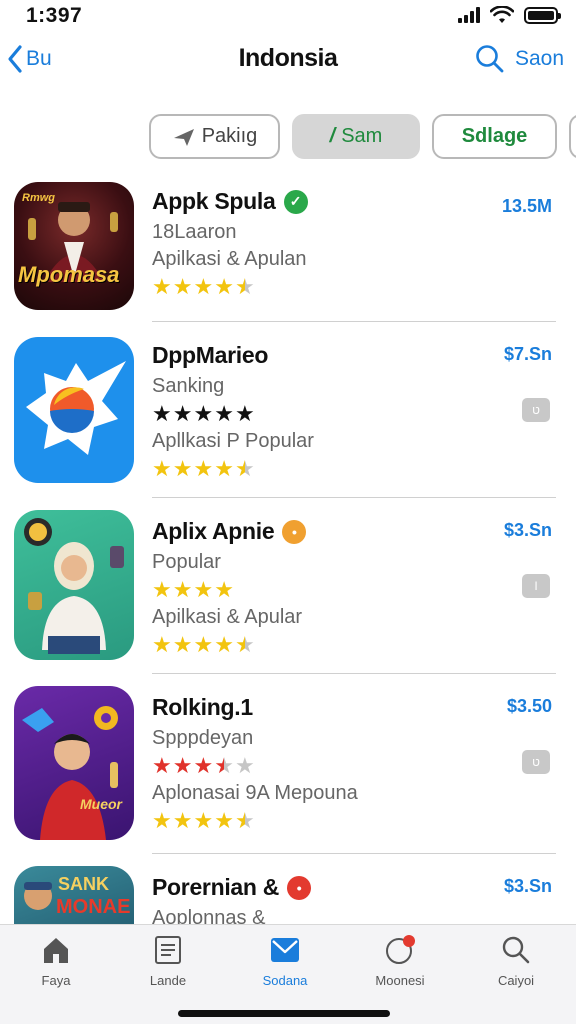 This screenshot has height=1024, width=576. What do you see at coordinates (295, 201) in the screenshot?
I see `verified-badge-icon: ✓` at bounding box center [295, 201].